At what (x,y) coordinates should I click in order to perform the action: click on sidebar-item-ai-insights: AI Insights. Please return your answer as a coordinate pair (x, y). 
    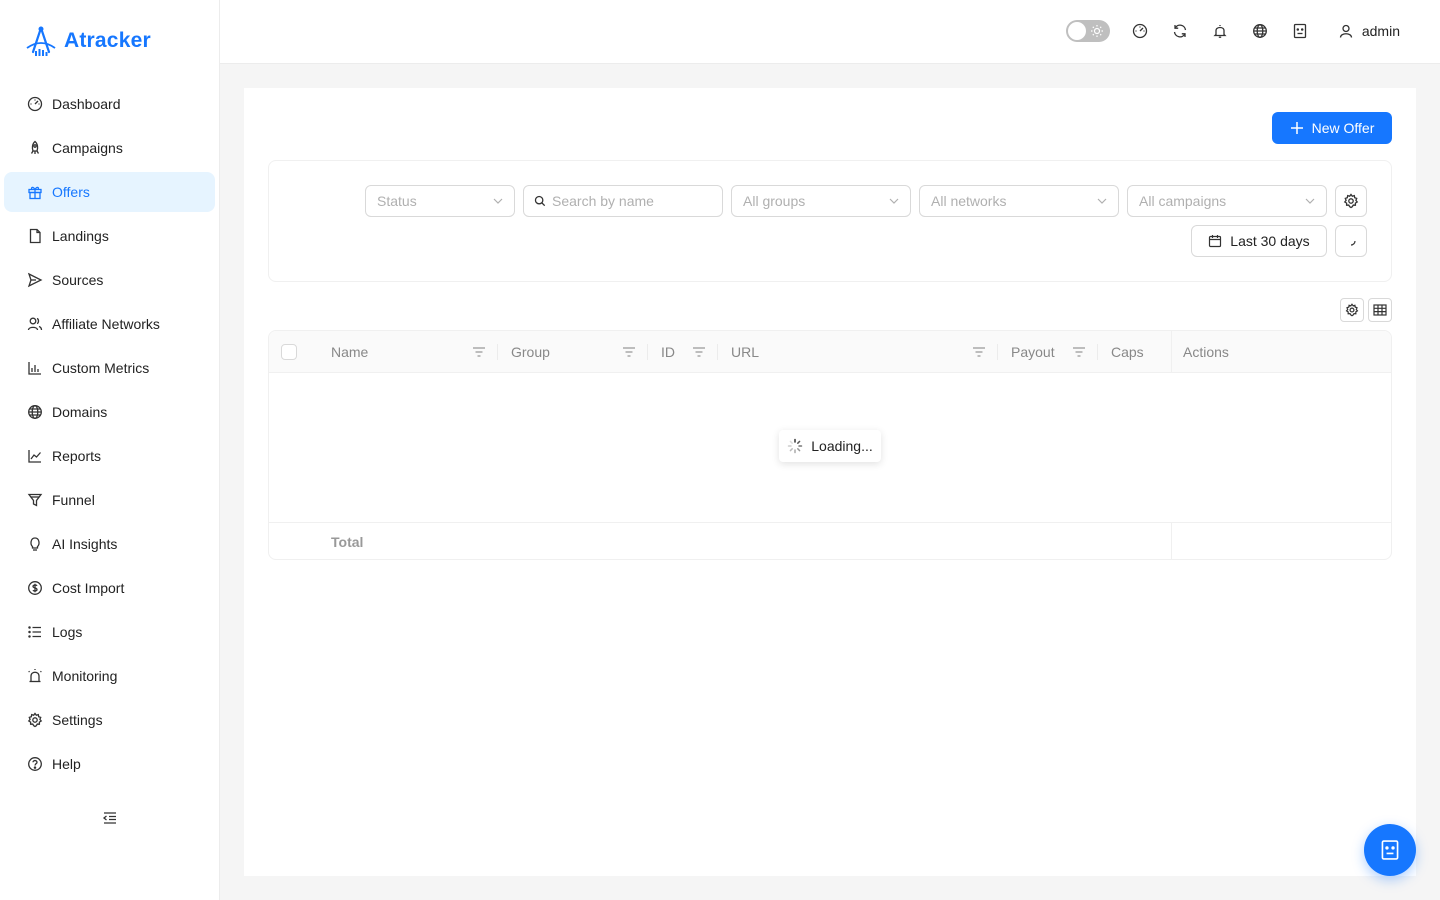
    Looking at the image, I should click on (109, 544).